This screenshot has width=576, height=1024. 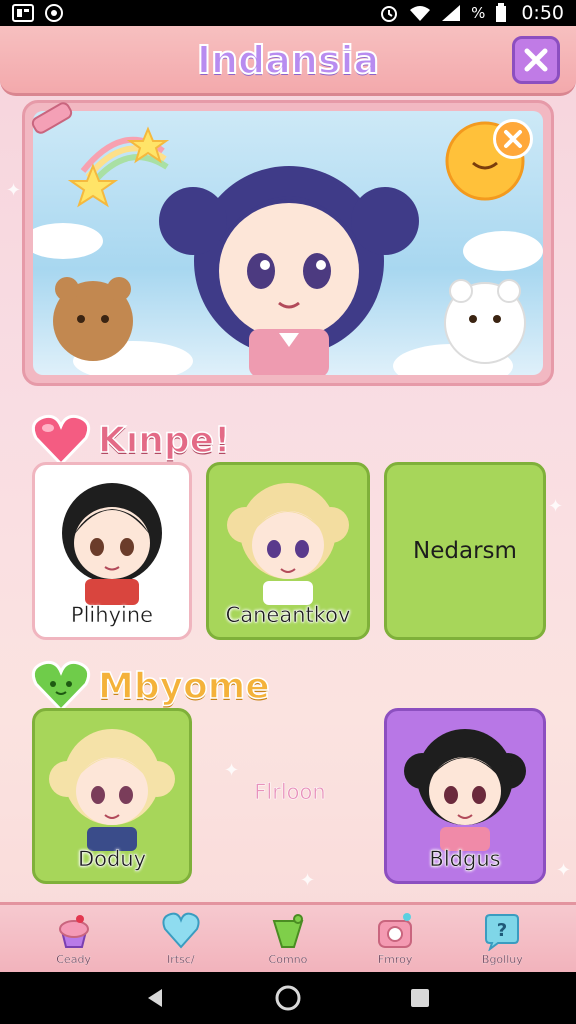 What do you see at coordinates (164, 440) in the screenshot?
I see `section-title: Kınpe!` at bounding box center [164, 440].